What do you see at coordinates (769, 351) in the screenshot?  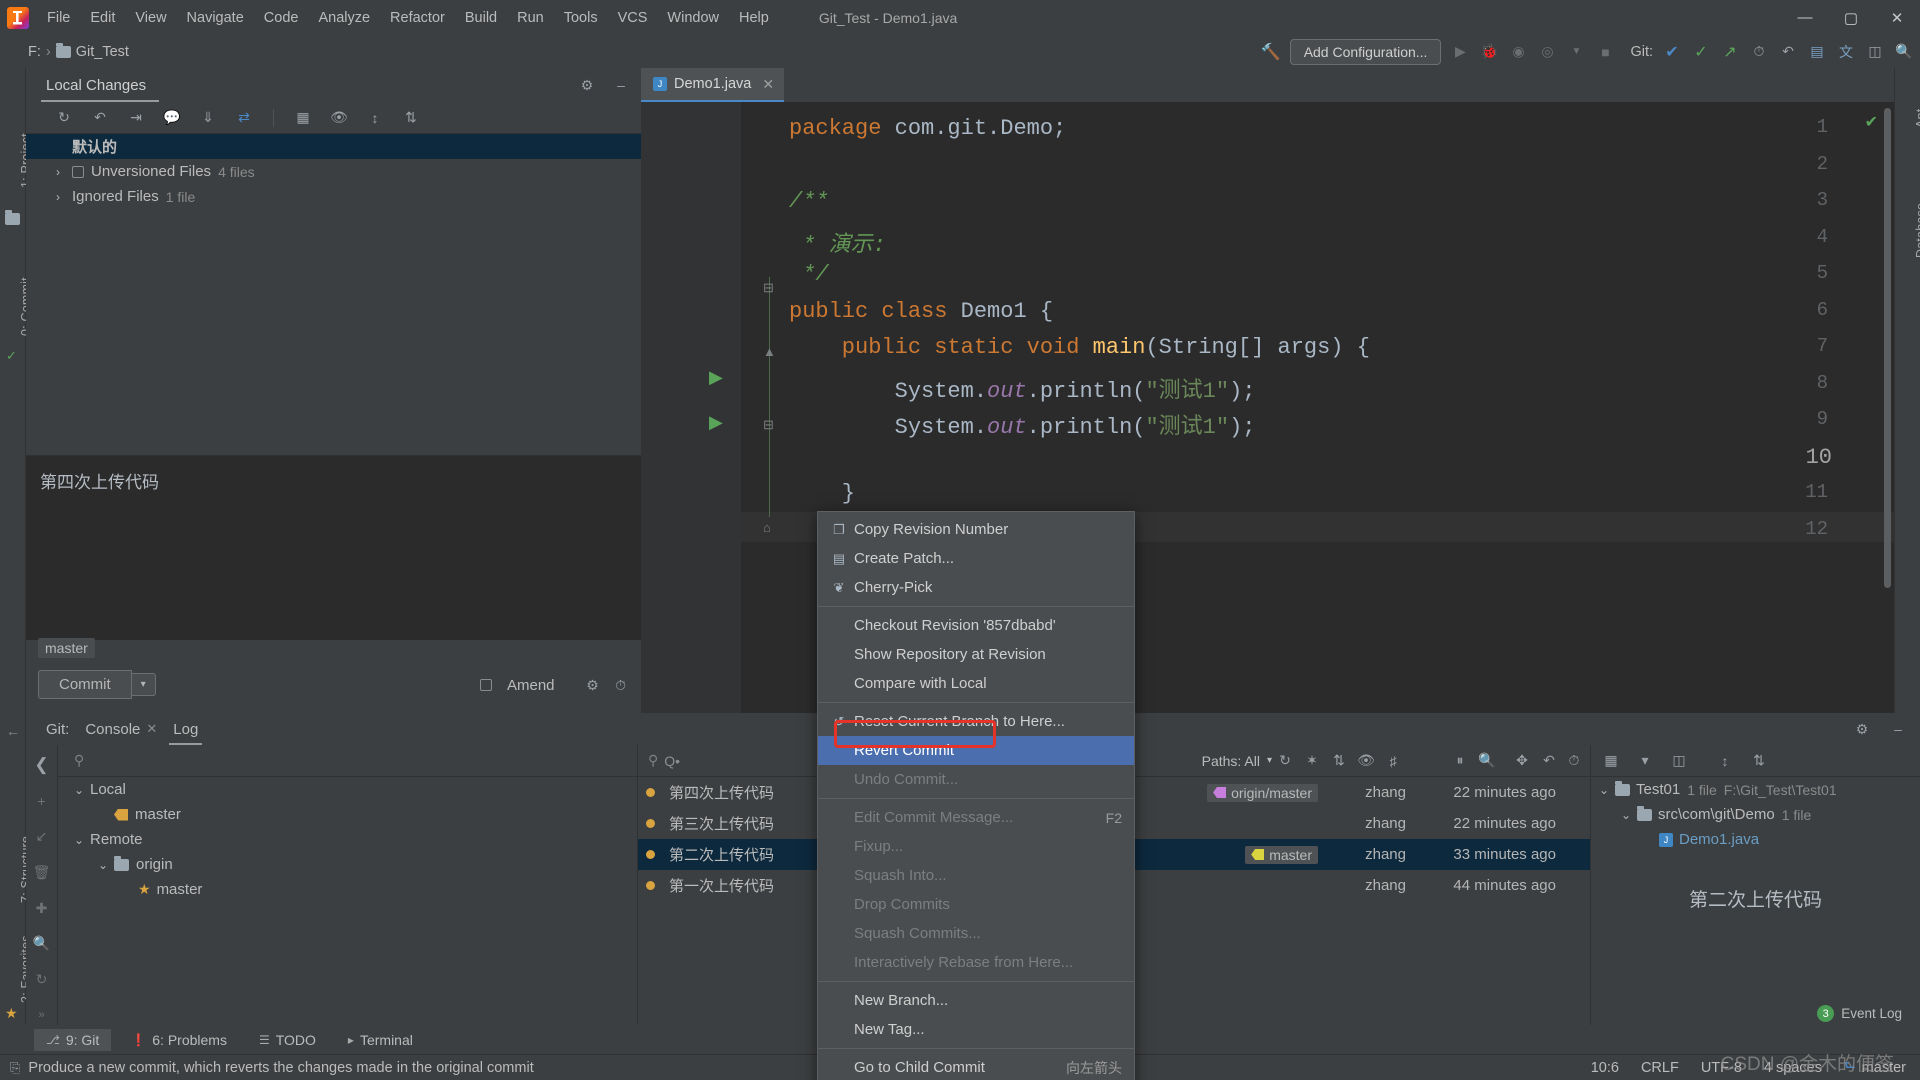 I see `fold-comment-end-icon: ▲` at bounding box center [769, 351].